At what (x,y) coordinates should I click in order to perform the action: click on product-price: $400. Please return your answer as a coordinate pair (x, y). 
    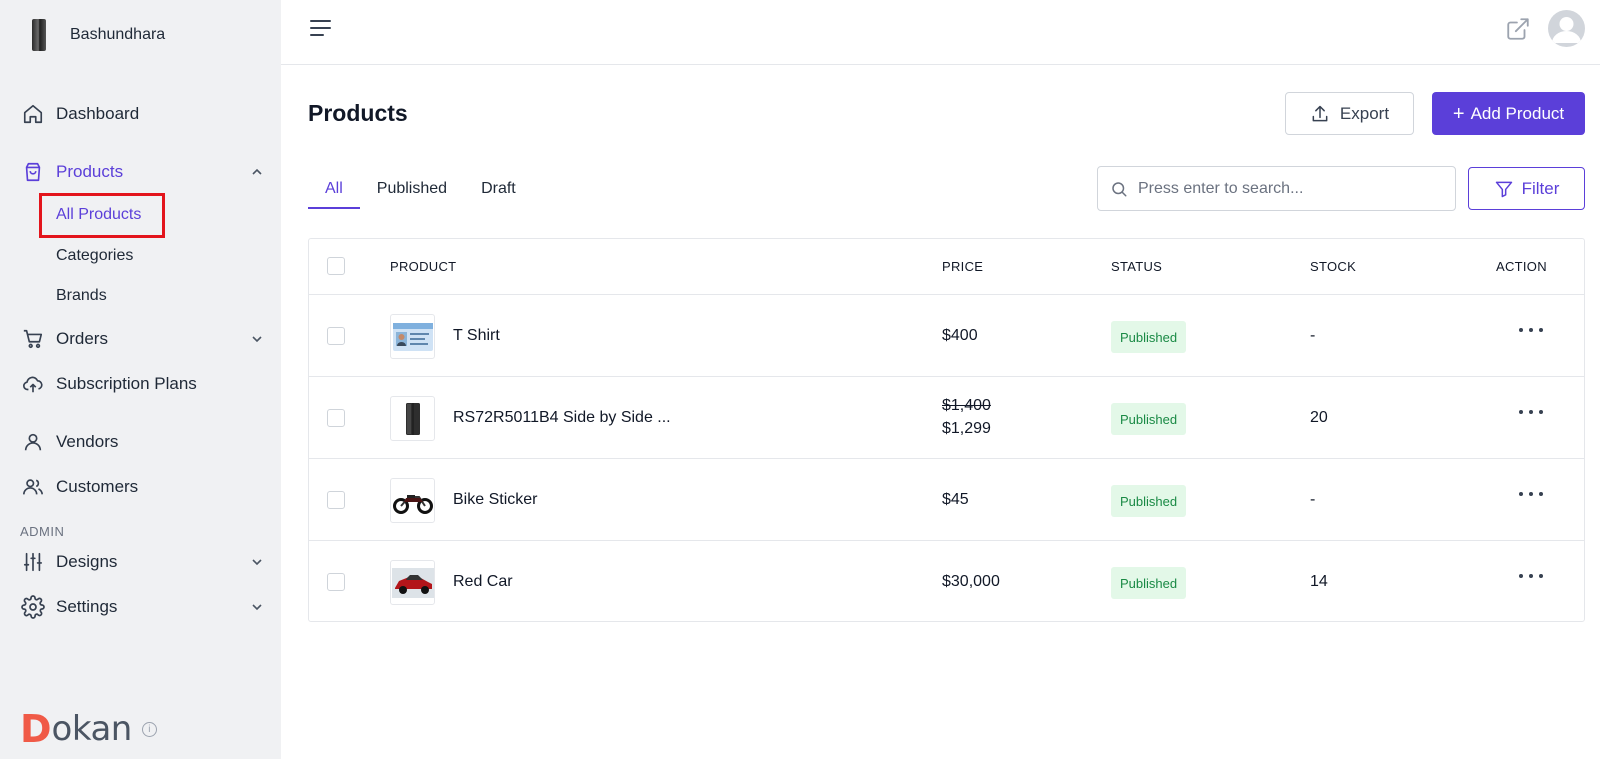
    Looking at the image, I should click on (960, 335).